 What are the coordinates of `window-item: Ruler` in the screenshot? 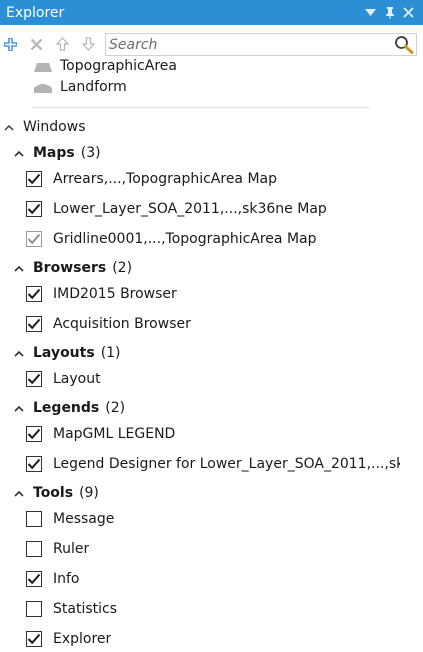 It's located at (57, 549).